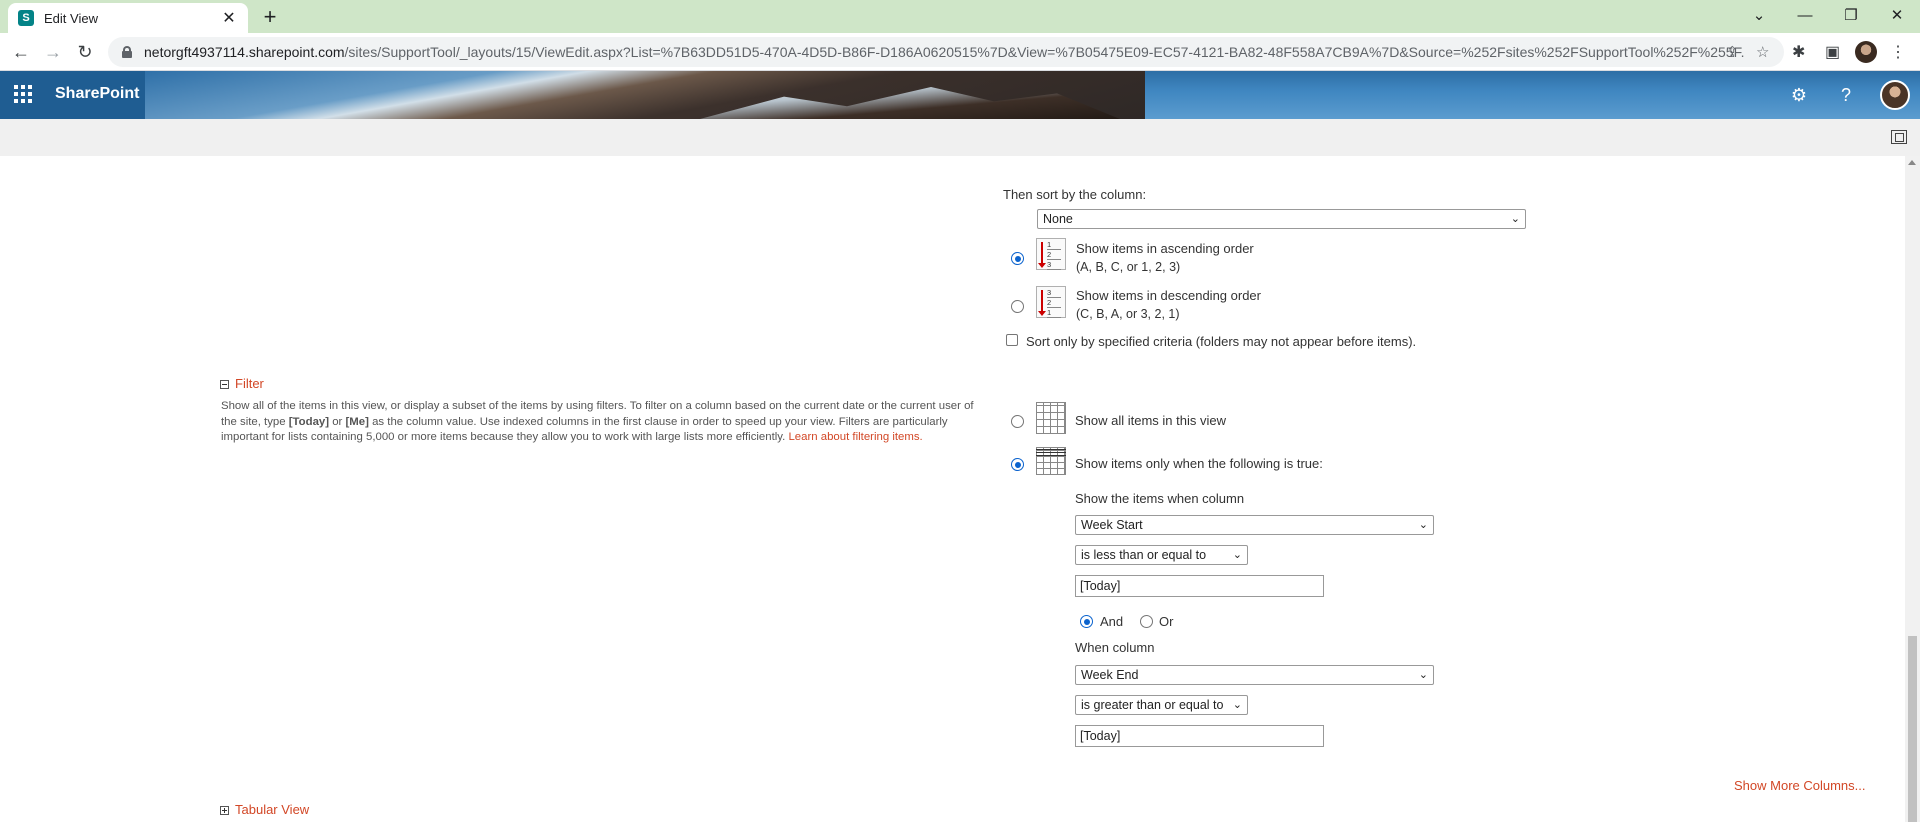 The image size is (1920, 822). I want to click on page-scrollbar, so click(1912, 489).